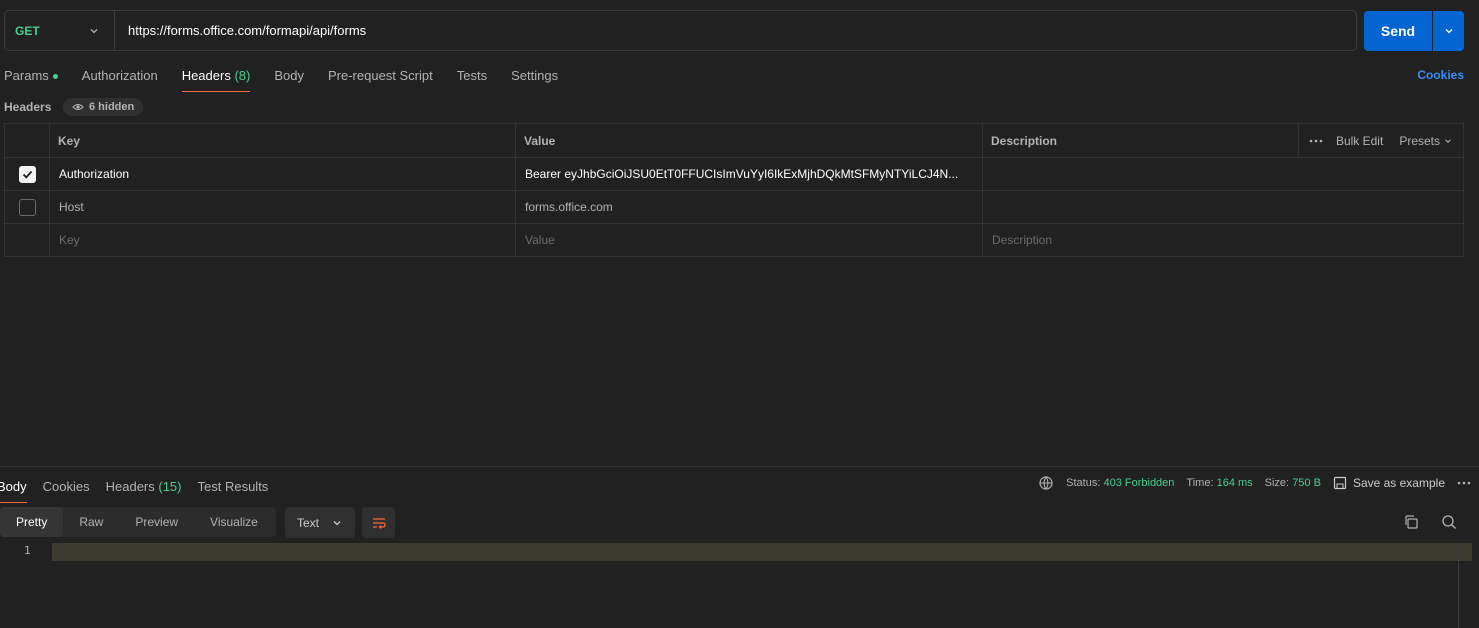  I want to click on new-value-input: Value, so click(749, 240).